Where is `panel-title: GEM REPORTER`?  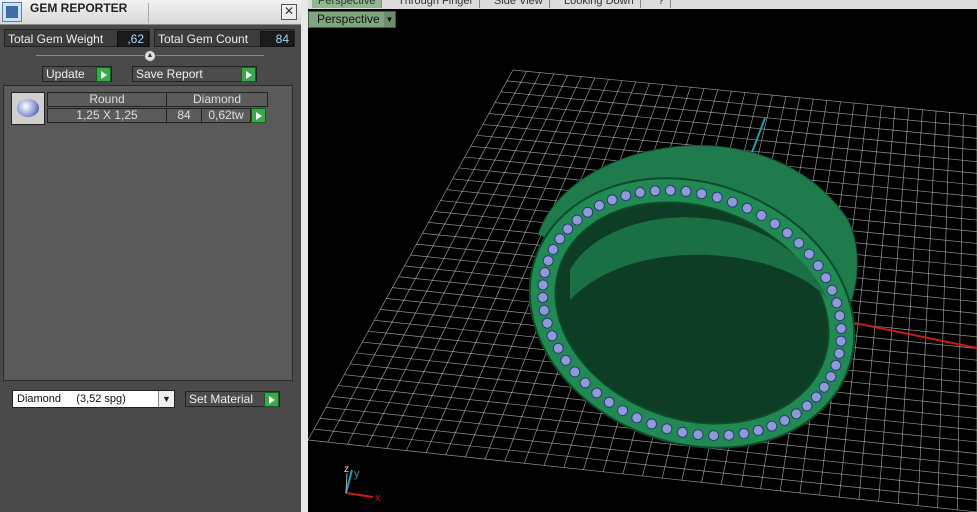 panel-title: GEM REPORTER is located at coordinates (79, 8).